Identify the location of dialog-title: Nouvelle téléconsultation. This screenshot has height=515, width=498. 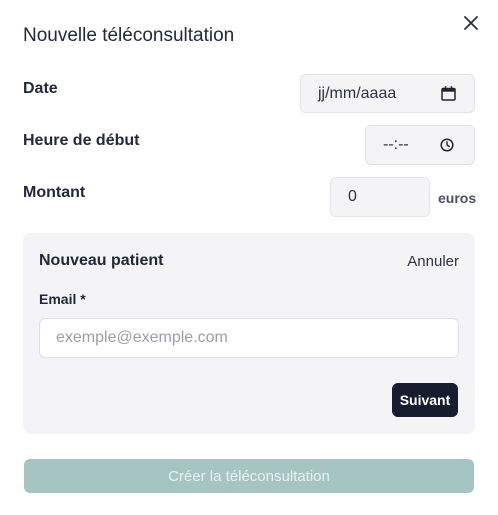
(129, 35).